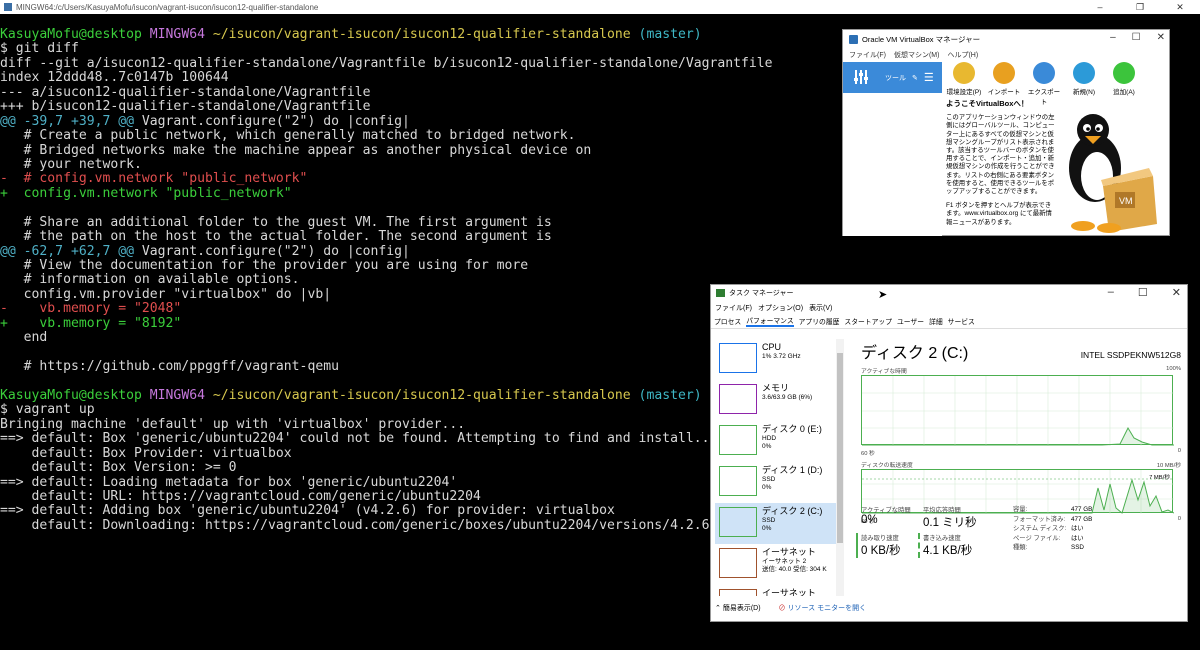 The image size is (1200, 650). What do you see at coordinates (720, 293) in the screenshot?
I see `task-manager-icon` at bounding box center [720, 293].